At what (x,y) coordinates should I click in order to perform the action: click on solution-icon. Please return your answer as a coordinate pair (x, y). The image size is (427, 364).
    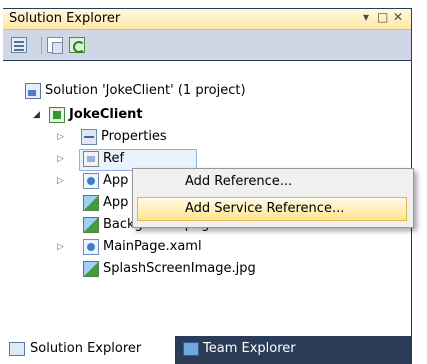
    Looking at the image, I should click on (33, 91).